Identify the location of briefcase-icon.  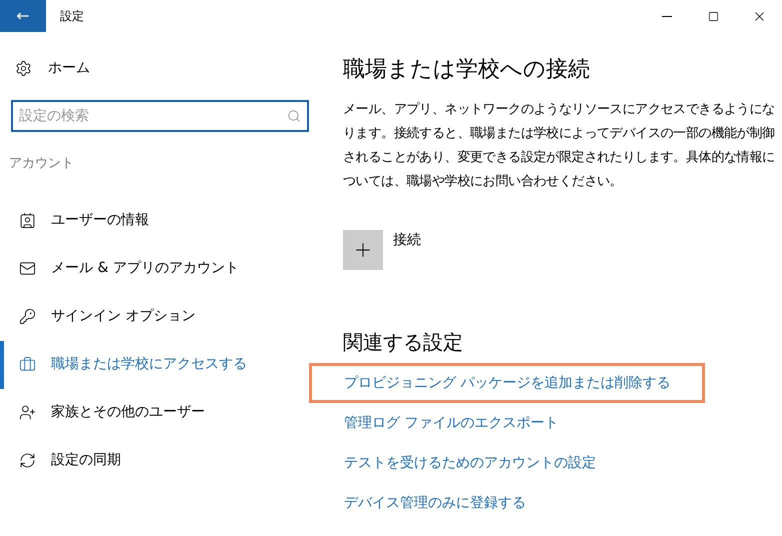
(27, 364).